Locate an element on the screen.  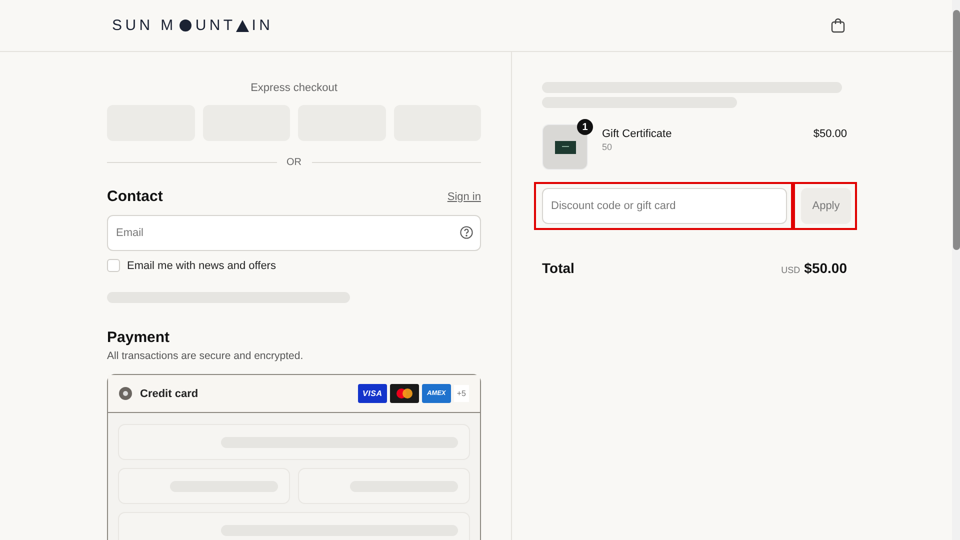
product-name: Gift Certificate is located at coordinates (637, 134).